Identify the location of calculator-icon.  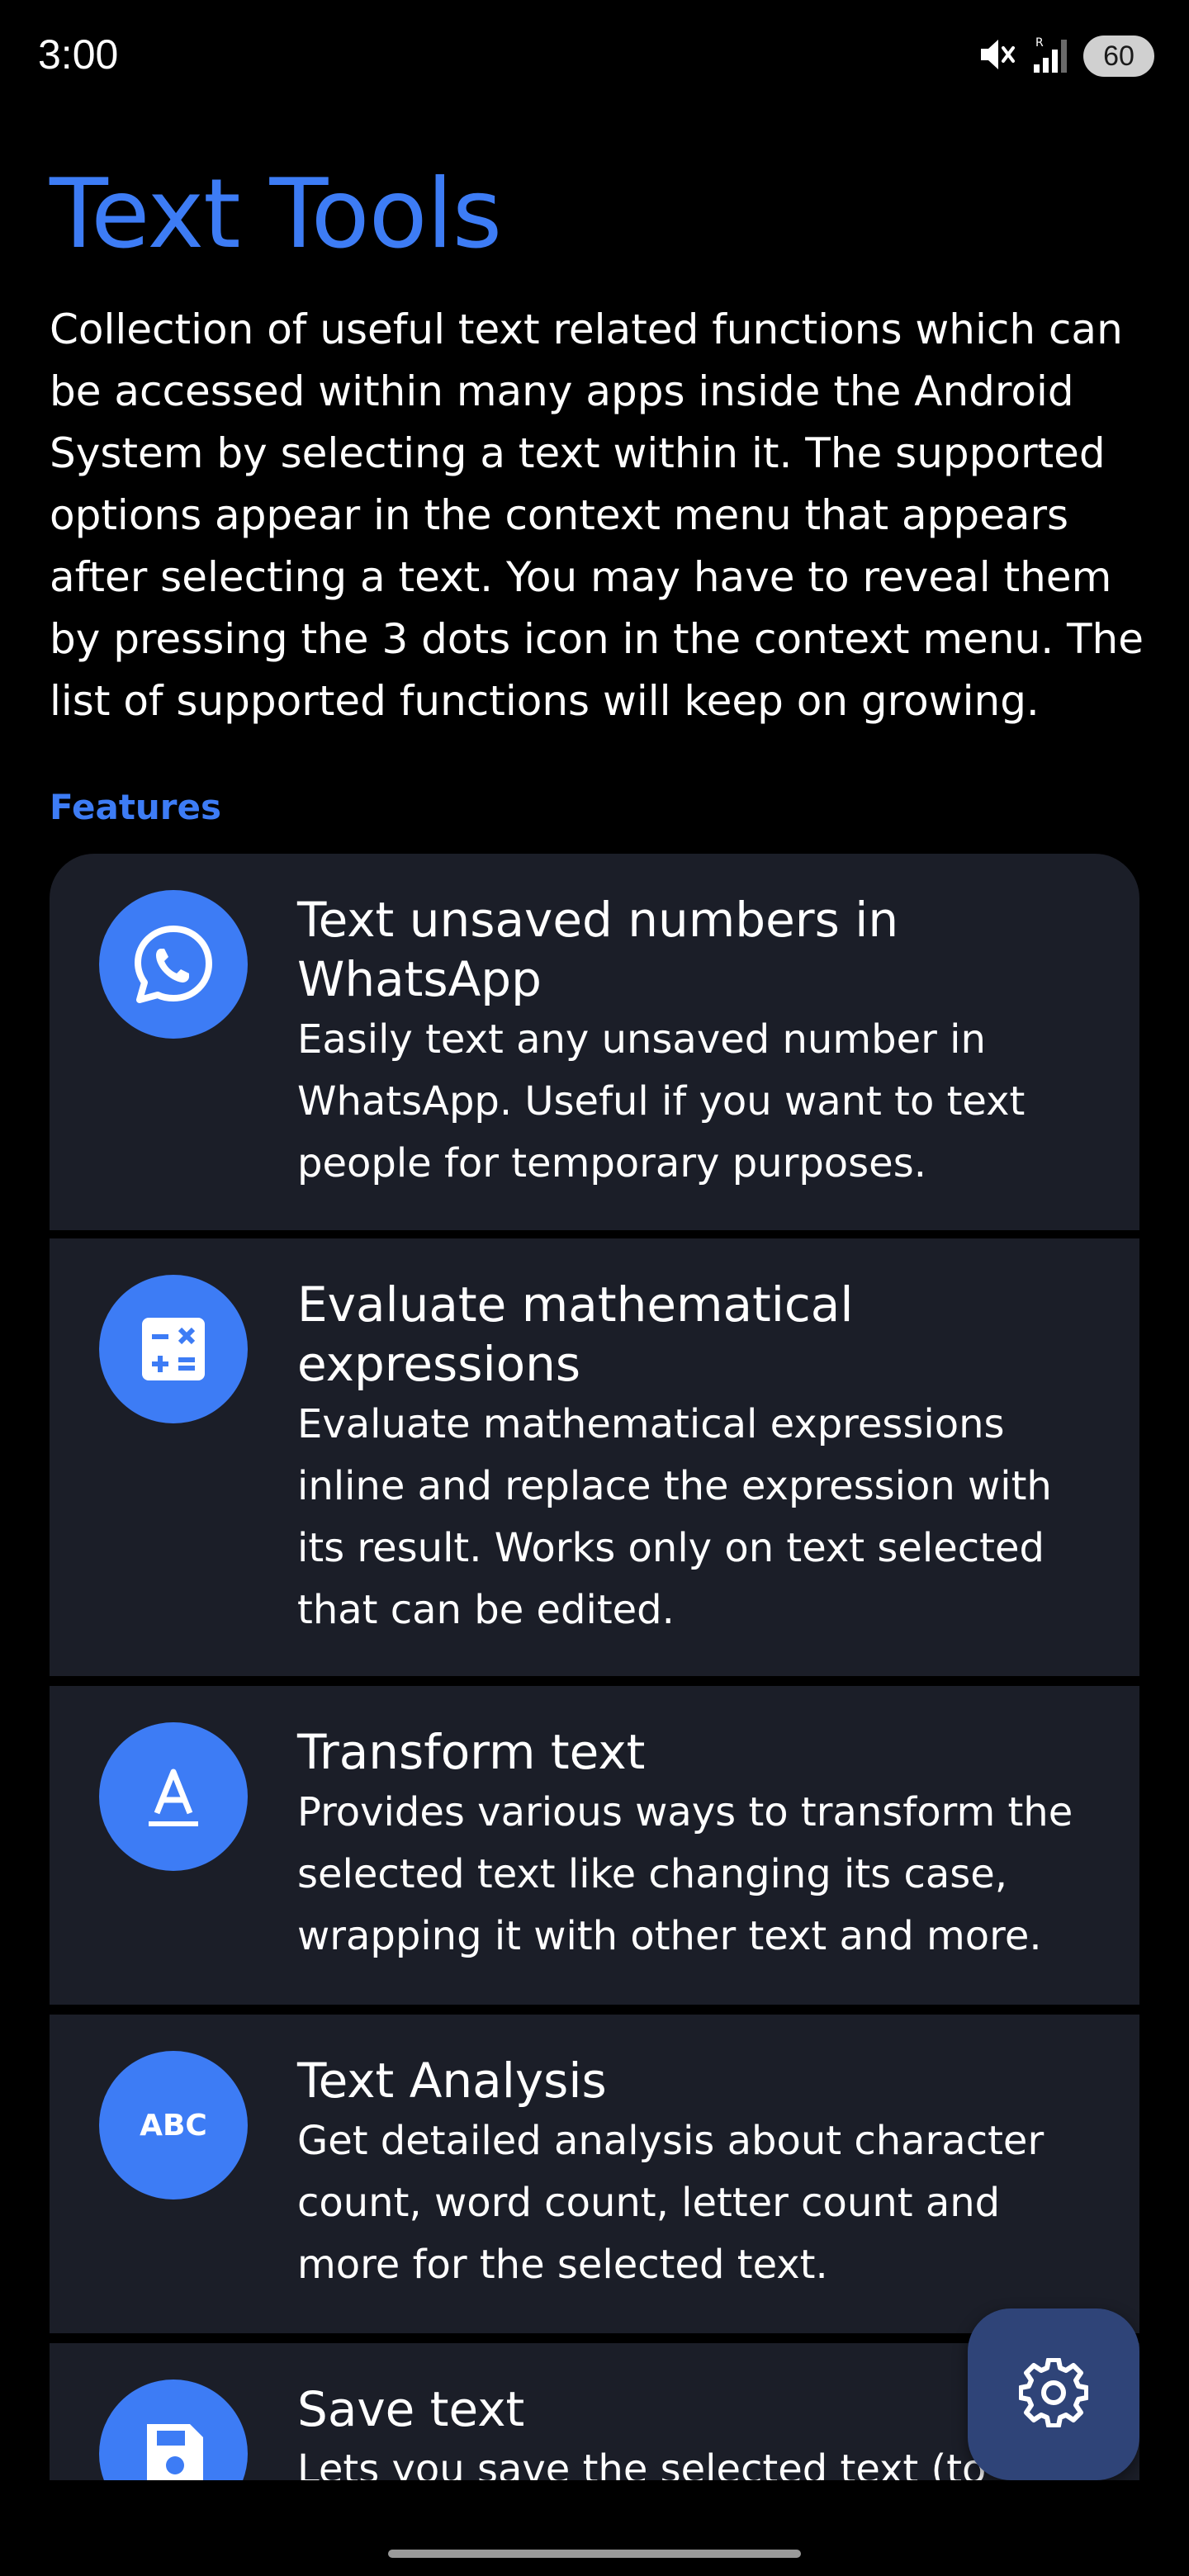
(173, 1349).